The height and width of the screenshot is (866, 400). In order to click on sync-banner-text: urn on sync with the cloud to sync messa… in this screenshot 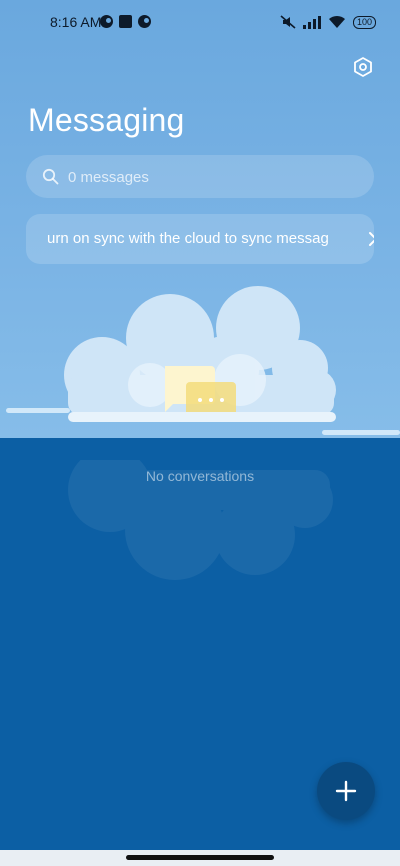, I will do `click(188, 238)`.